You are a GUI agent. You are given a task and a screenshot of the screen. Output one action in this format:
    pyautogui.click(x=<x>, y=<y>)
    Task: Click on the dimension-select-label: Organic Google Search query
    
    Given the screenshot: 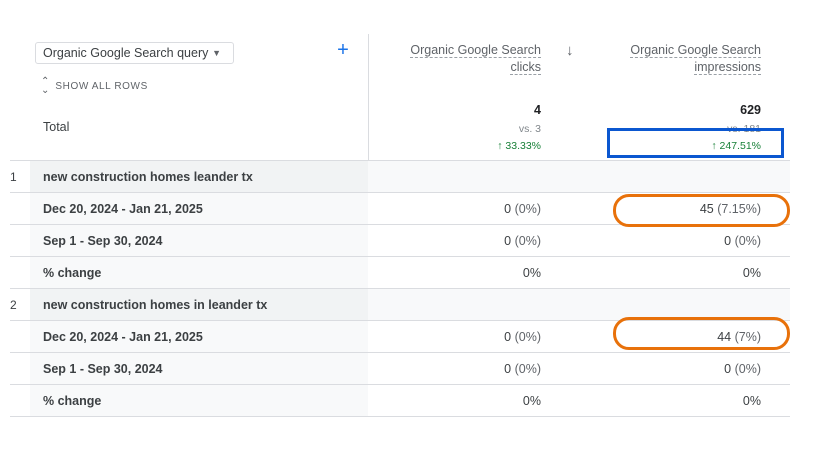 What is the action you would take?
    pyautogui.click(x=126, y=53)
    